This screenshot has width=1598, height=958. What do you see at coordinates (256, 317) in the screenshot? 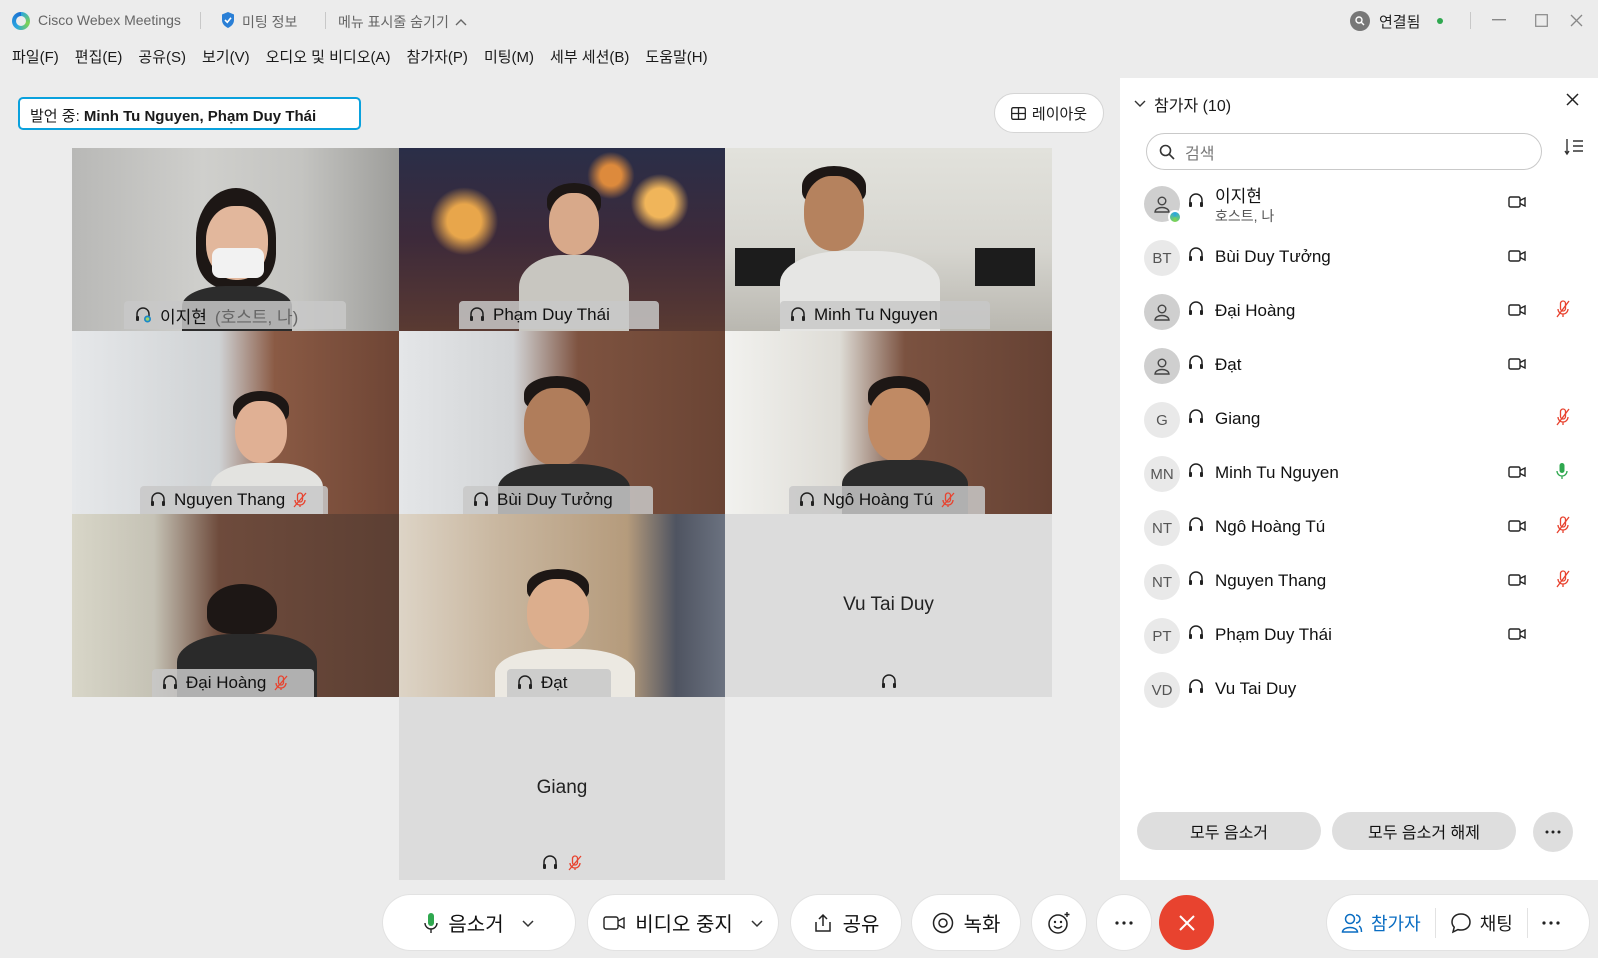
I see `tile-role: (호스트, 나)` at bounding box center [256, 317].